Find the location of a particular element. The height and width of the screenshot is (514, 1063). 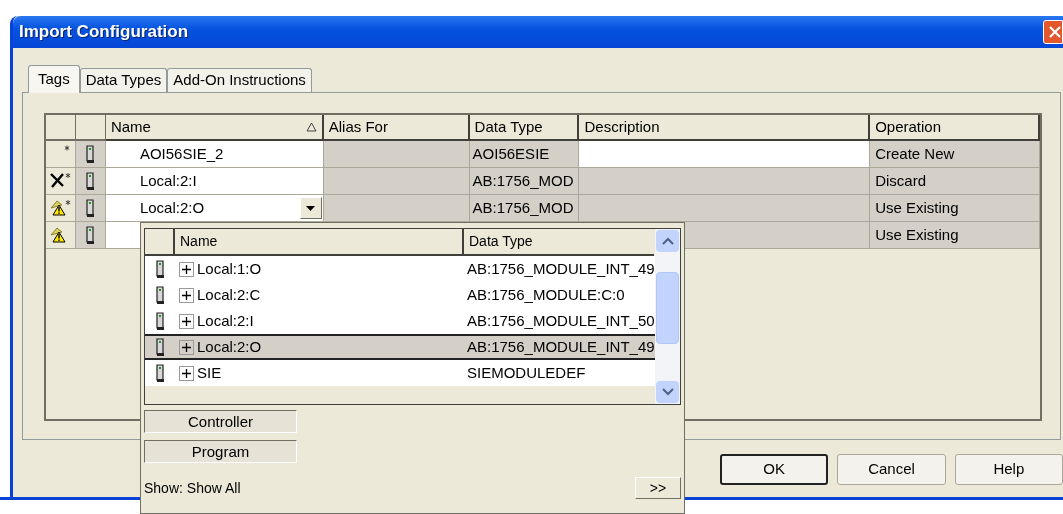

column-header: Data Type is located at coordinates (524, 128).